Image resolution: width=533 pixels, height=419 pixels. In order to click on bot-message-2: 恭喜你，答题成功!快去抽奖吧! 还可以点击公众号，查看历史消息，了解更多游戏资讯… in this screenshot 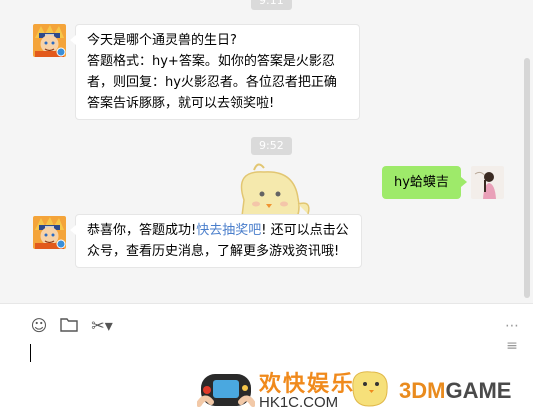, I will do `click(216, 241)`.